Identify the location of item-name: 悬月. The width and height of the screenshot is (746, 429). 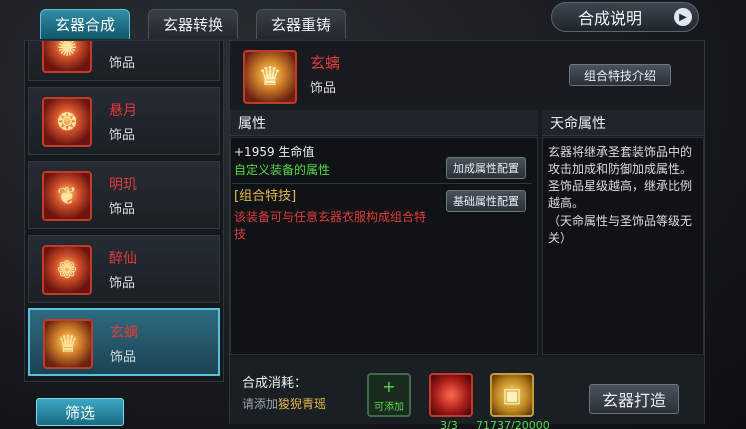
(123, 111).